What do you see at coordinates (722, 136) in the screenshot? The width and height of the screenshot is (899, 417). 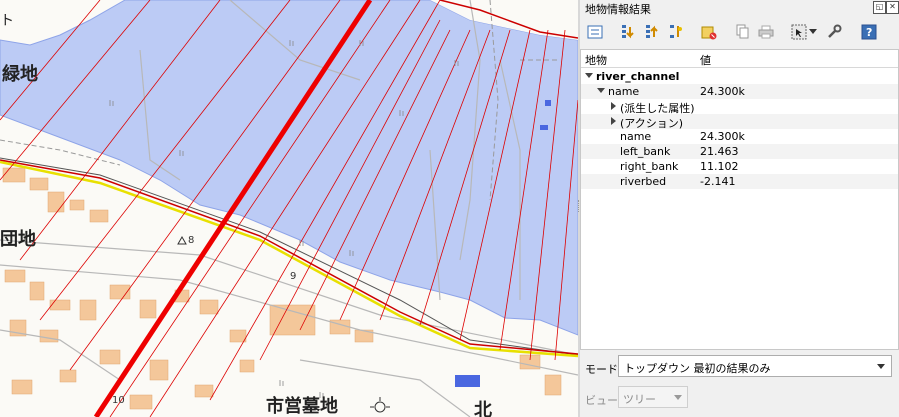 I see `attribute-value: 24.300k` at bounding box center [722, 136].